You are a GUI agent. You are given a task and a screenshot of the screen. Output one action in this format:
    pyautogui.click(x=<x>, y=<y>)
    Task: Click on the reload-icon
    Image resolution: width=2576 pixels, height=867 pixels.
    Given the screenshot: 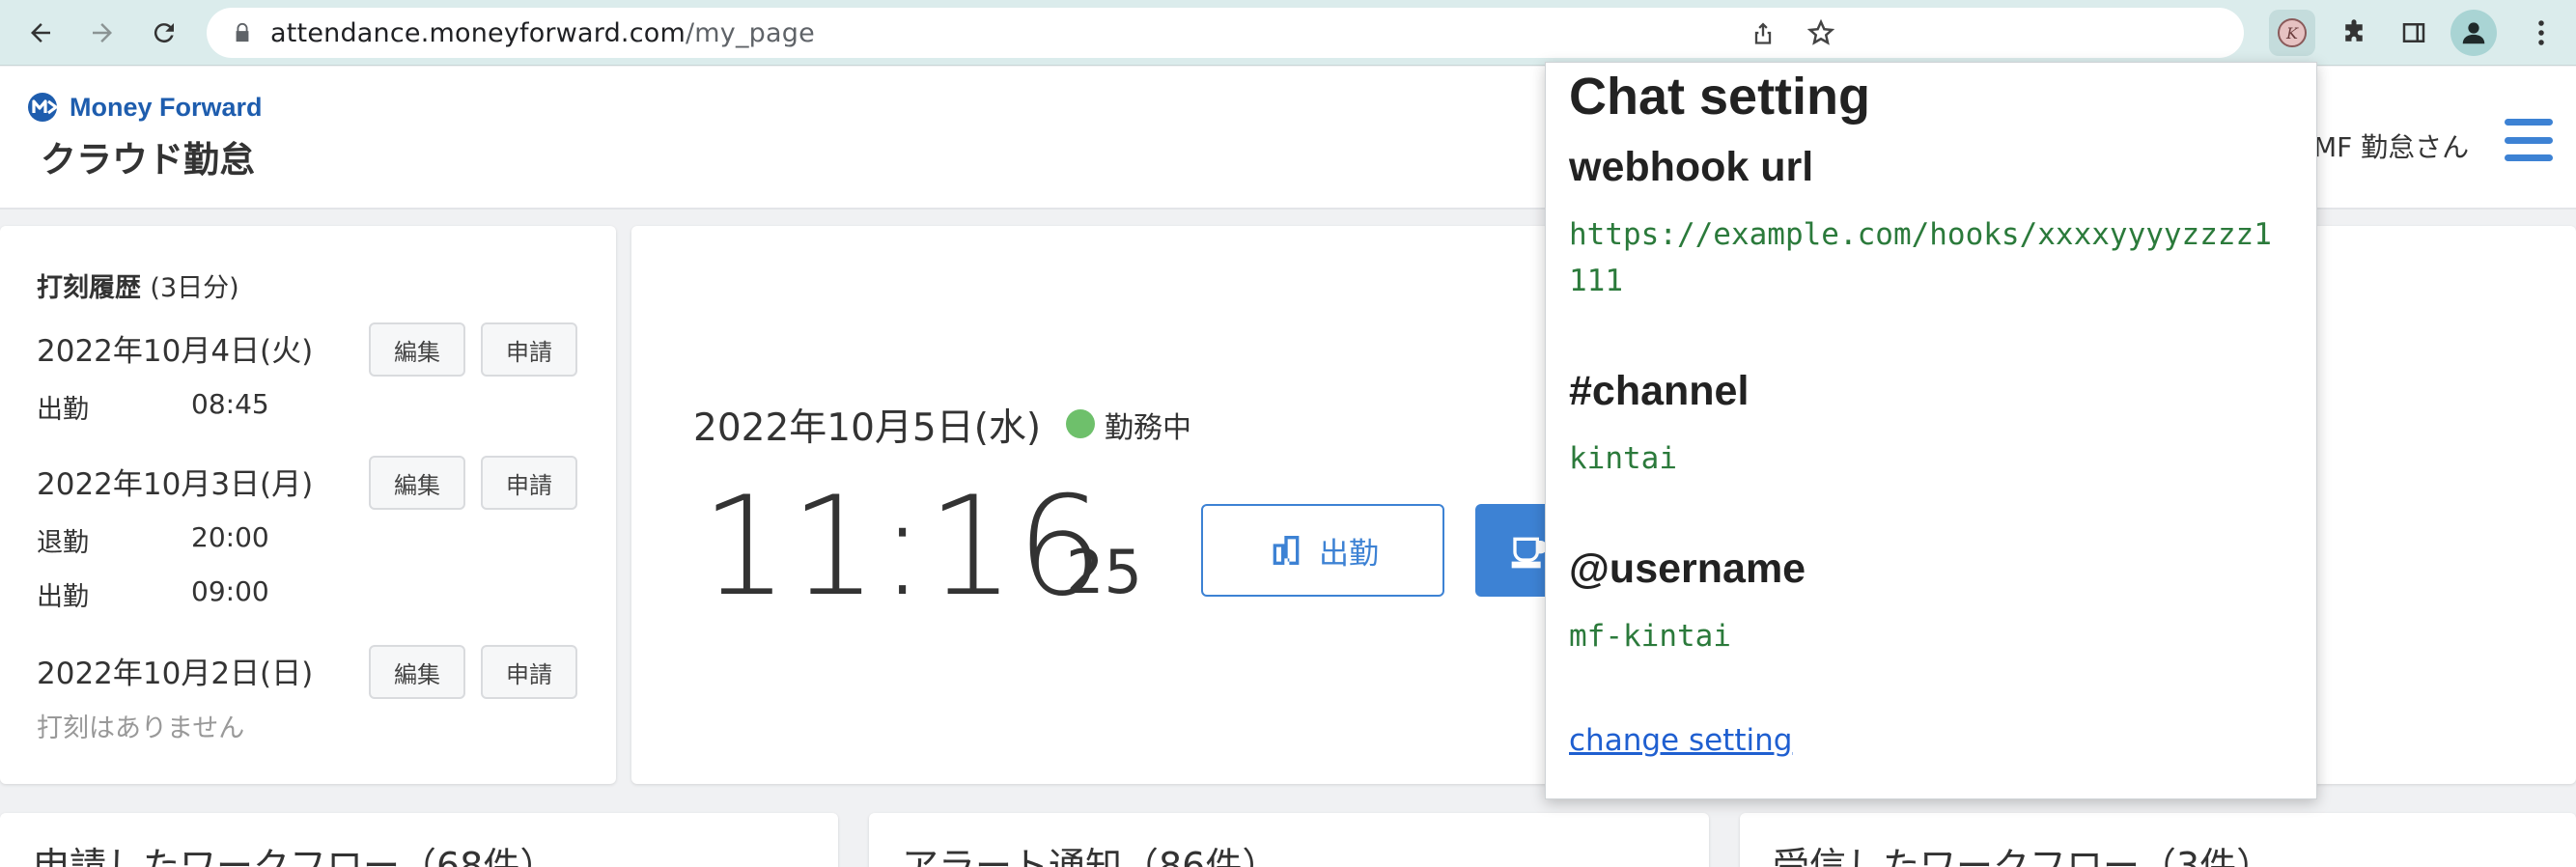 What is the action you would take?
    pyautogui.click(x=164, y=33)
    